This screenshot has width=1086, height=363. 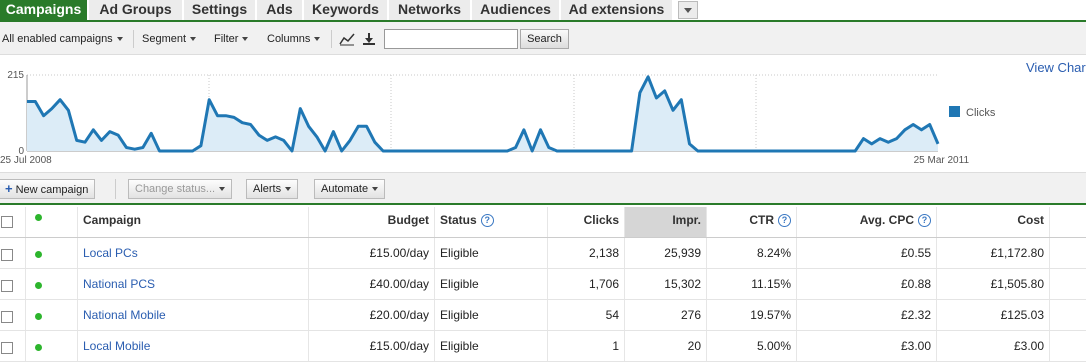 What do you see at coordinates (1030, 220) in the screenshot?
I see `header-cost-label: Cost` at bounding box center [1030, 220].